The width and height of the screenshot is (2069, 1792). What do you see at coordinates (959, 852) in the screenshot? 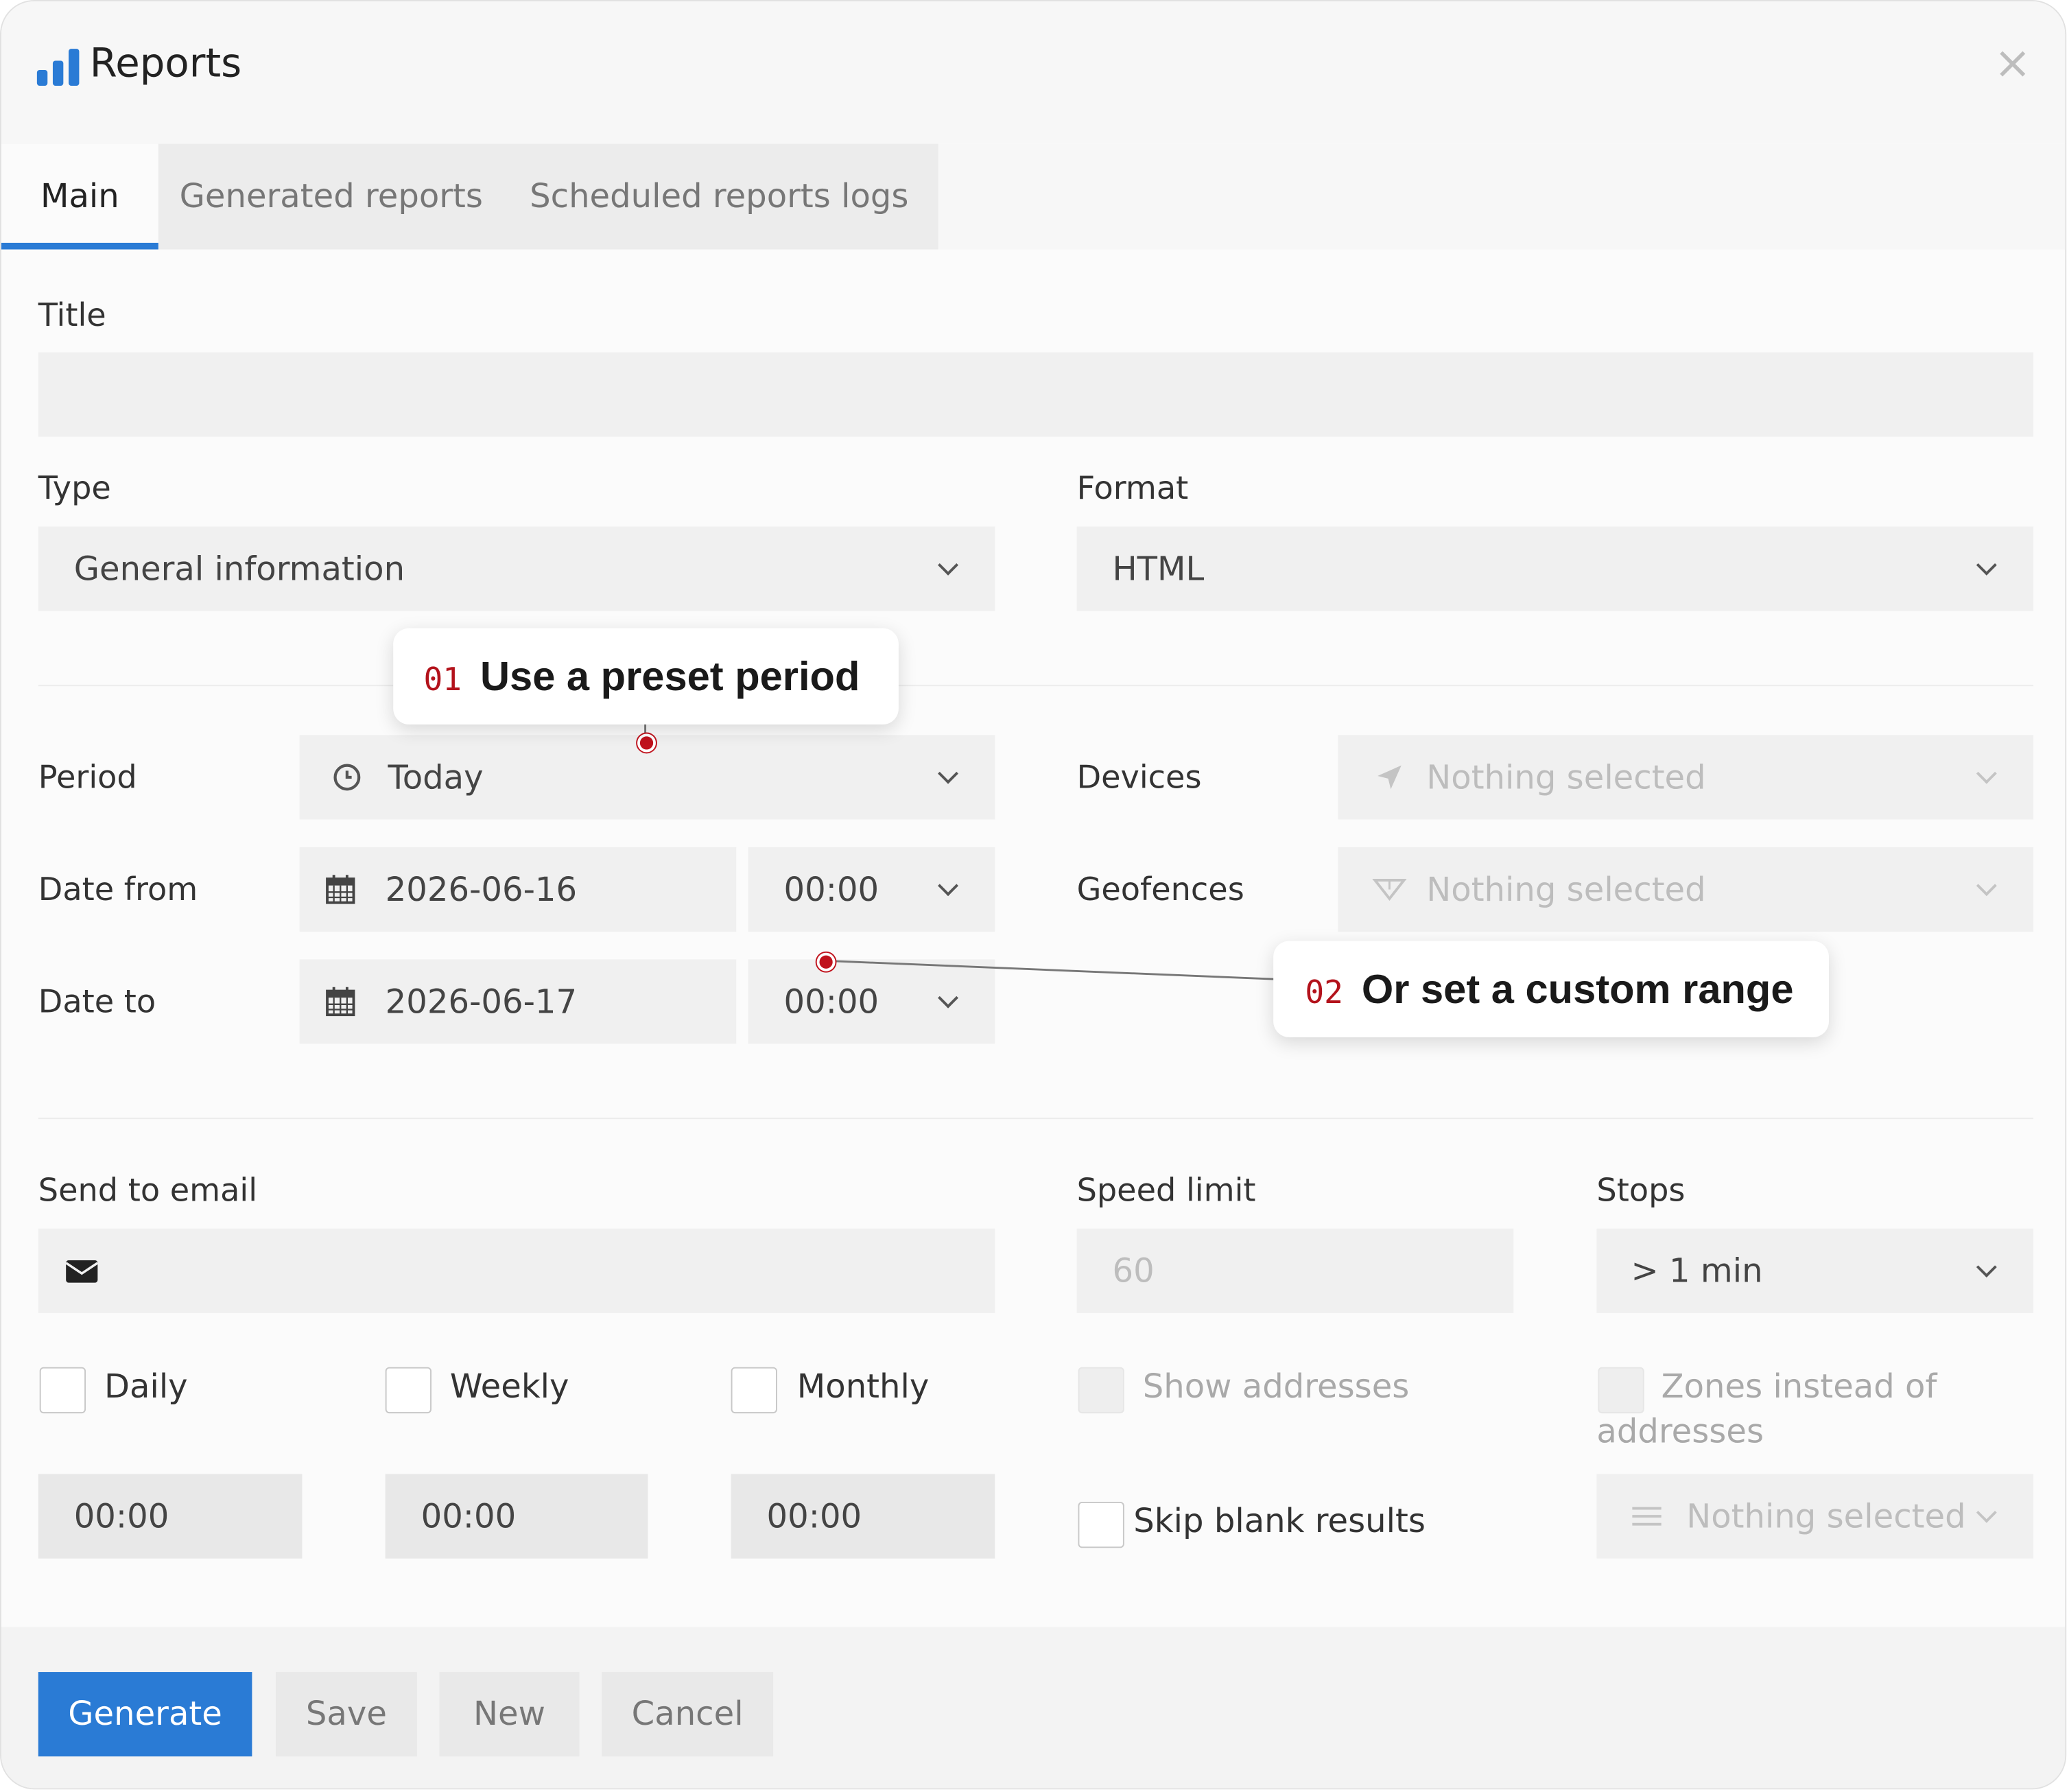
I see `callout-connectors` at bounding box center [959, 852].